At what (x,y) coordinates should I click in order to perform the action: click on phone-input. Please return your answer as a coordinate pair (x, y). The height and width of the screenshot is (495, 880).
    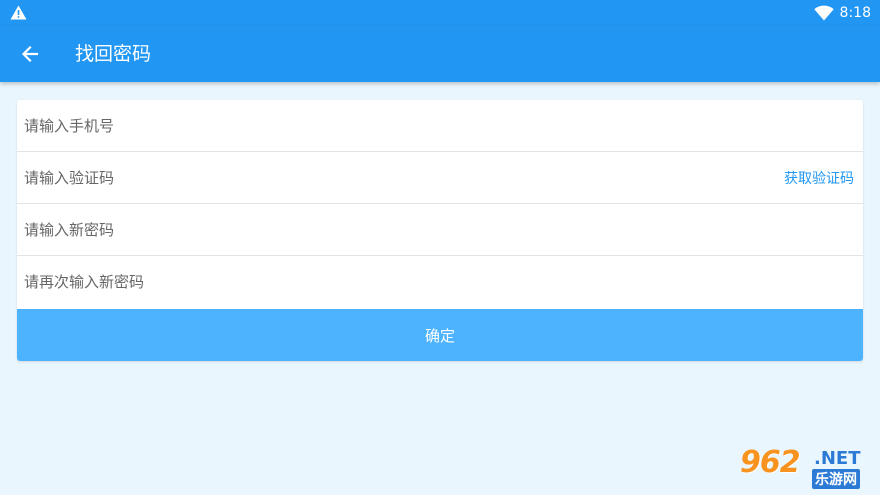
    Looking at the image, I should click on (440, 125).